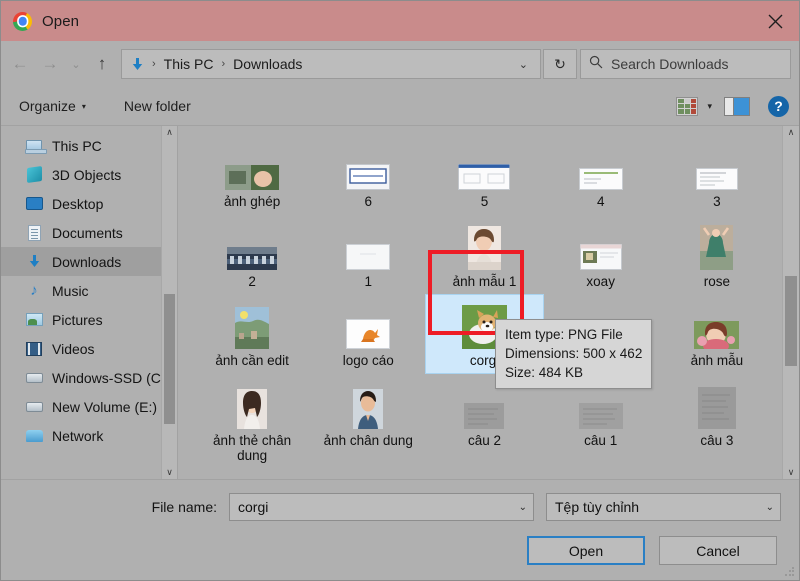  I want to click on filename-label: File name:, so click(184, 507).